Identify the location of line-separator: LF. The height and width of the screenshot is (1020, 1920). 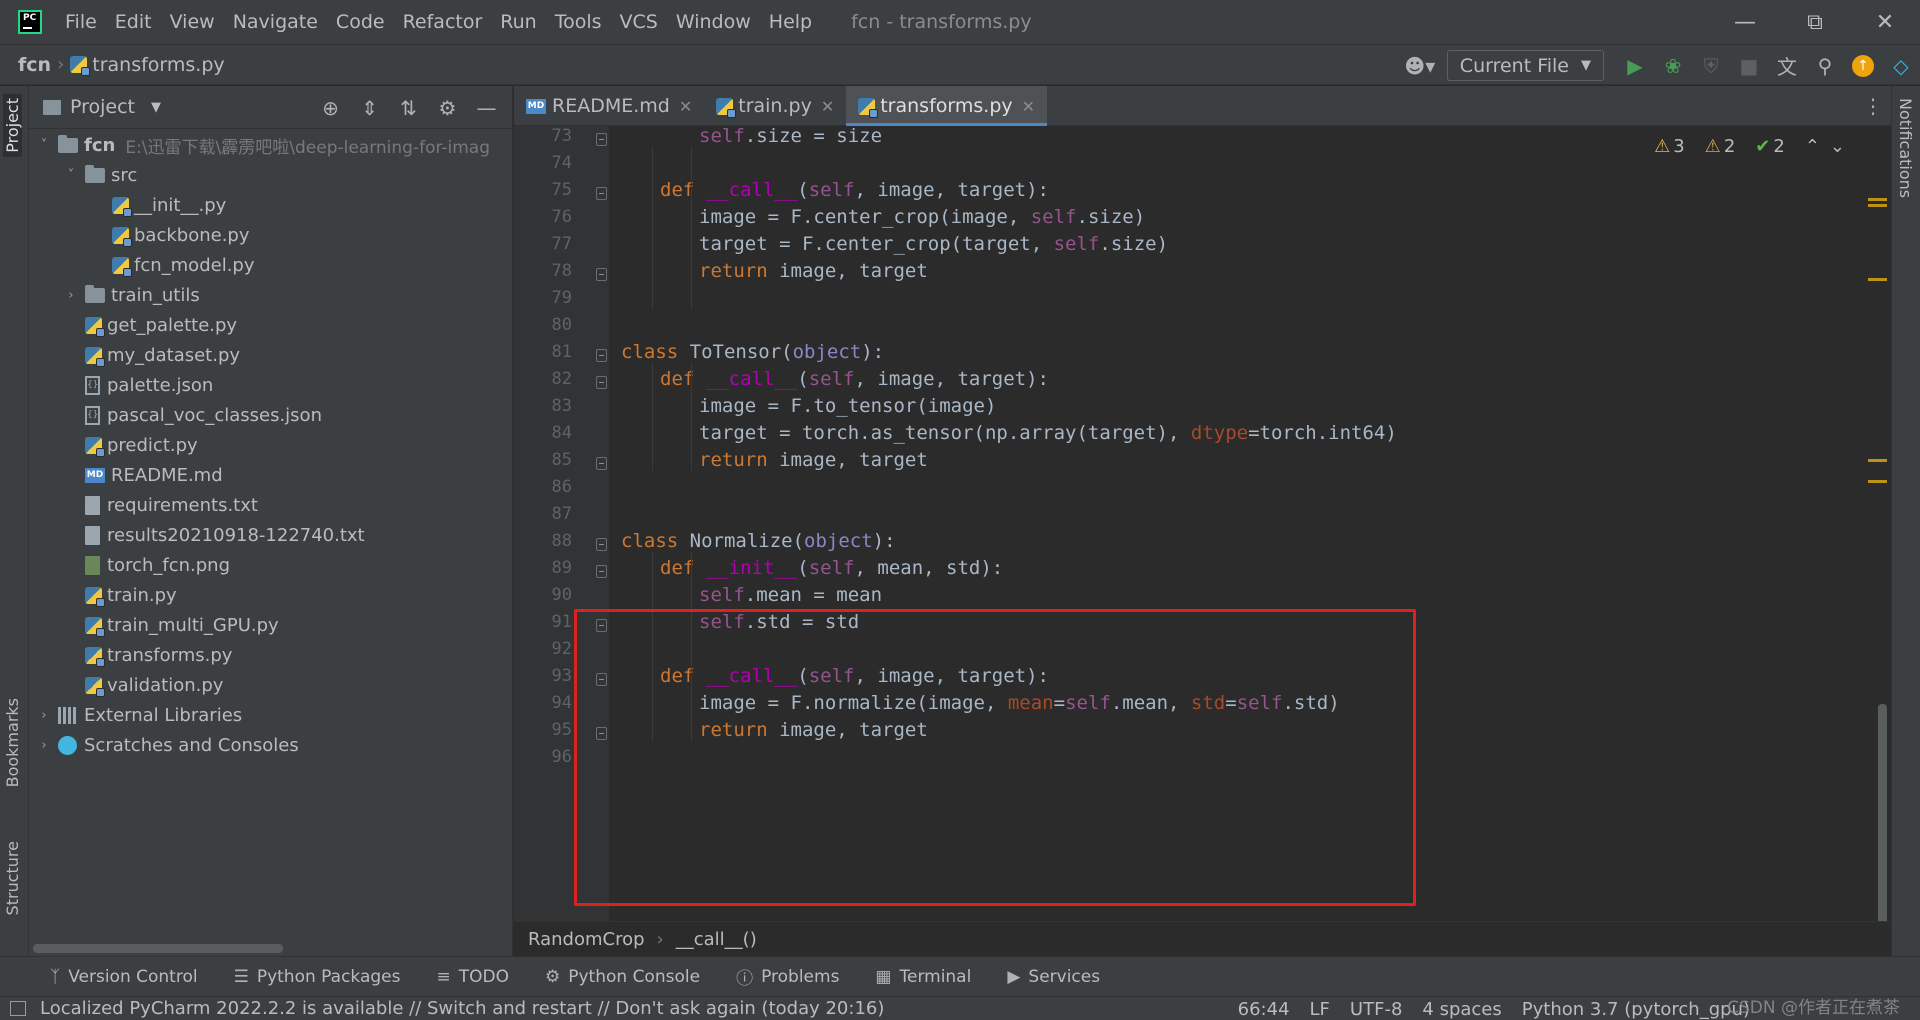
(1320, 1009).